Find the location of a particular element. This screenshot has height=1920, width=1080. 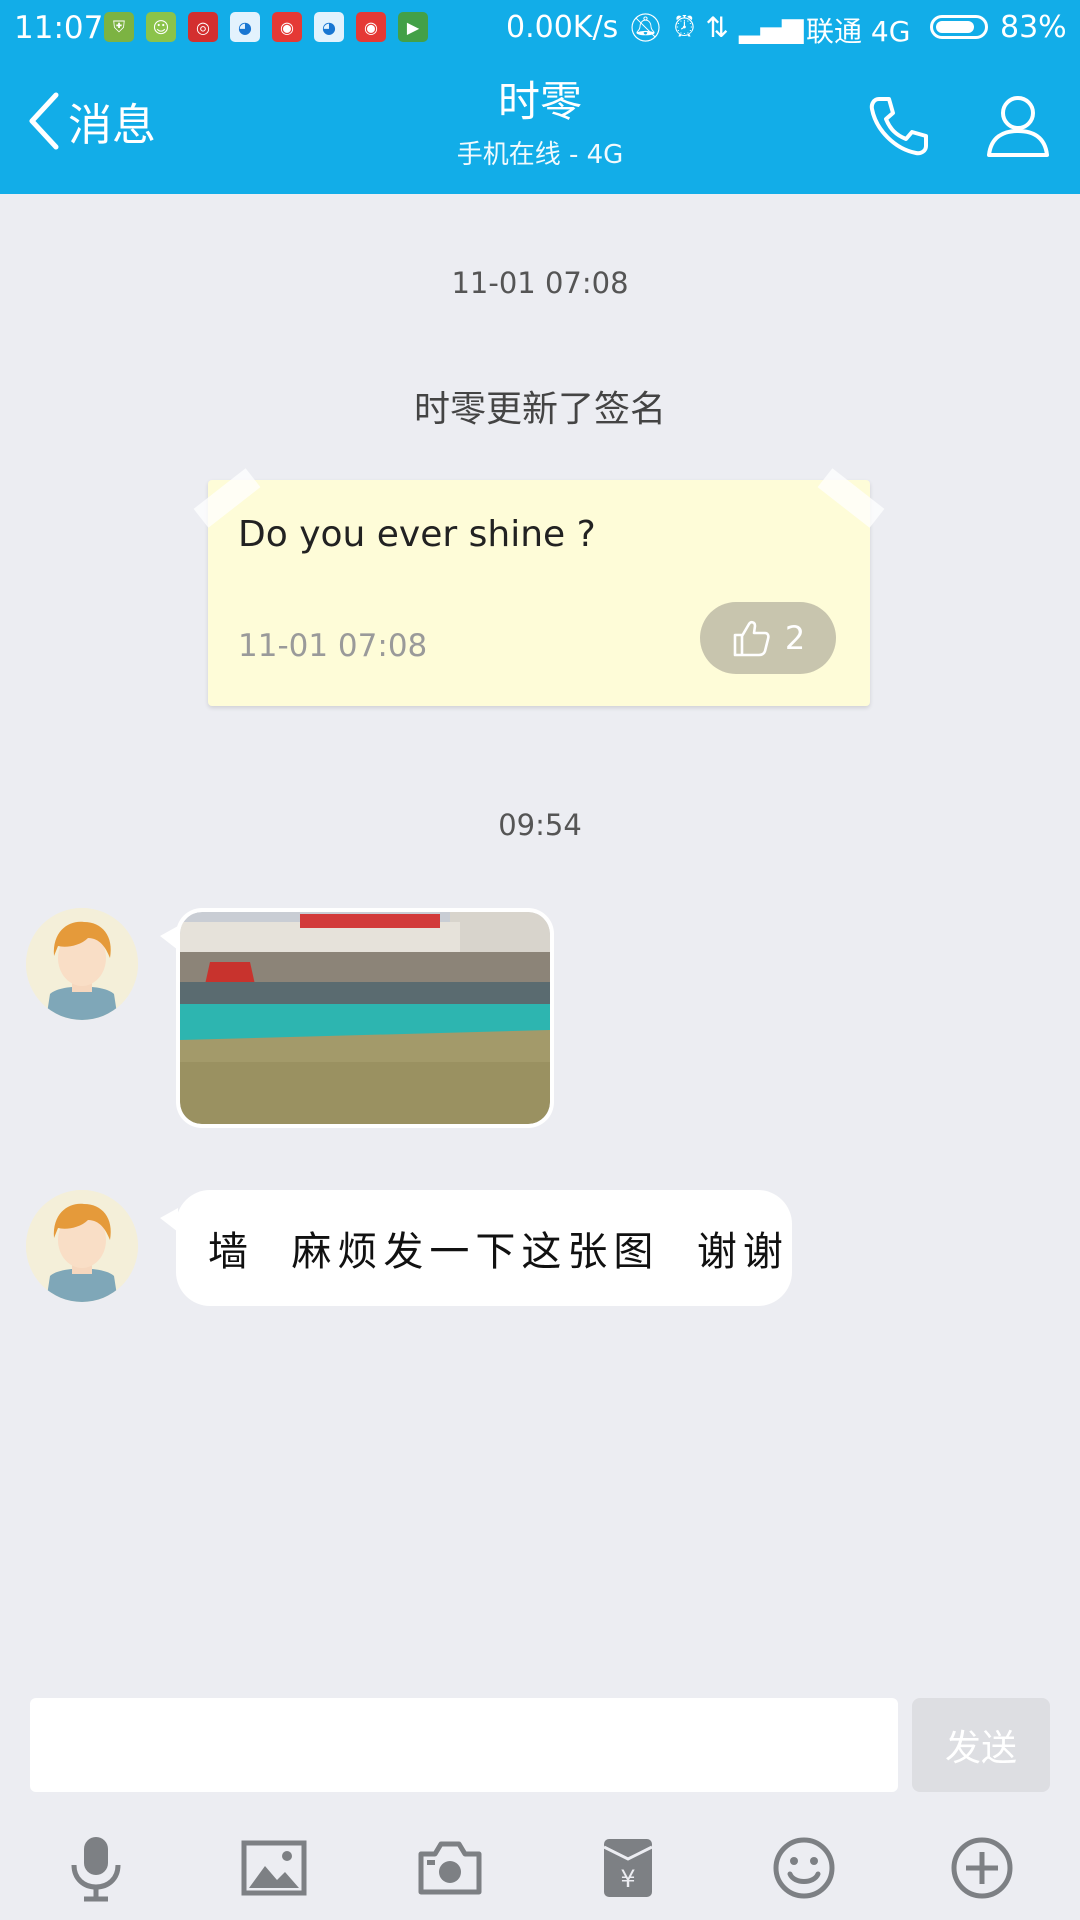

online-status: 手机在线 - 4G is located at coordinates (540, 155).